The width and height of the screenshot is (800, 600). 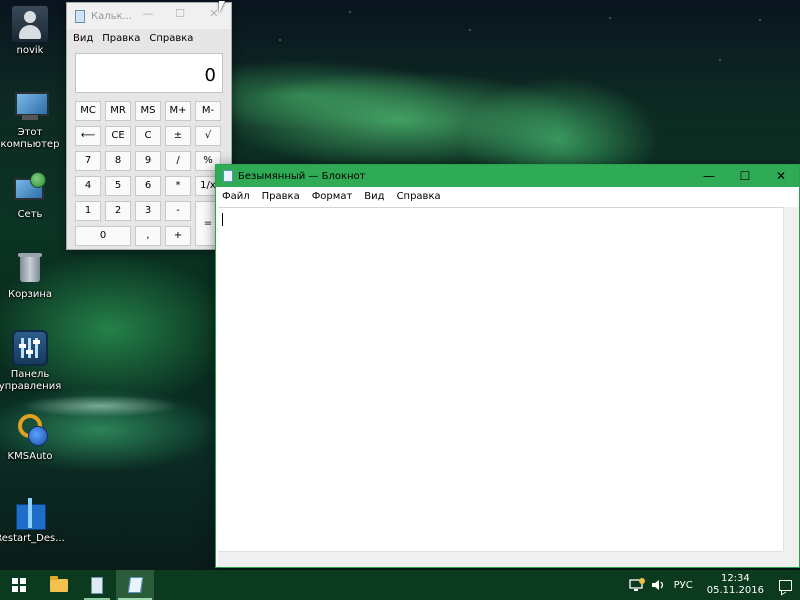 I want to click on key-multiply: *, so click(x=178, y=186).